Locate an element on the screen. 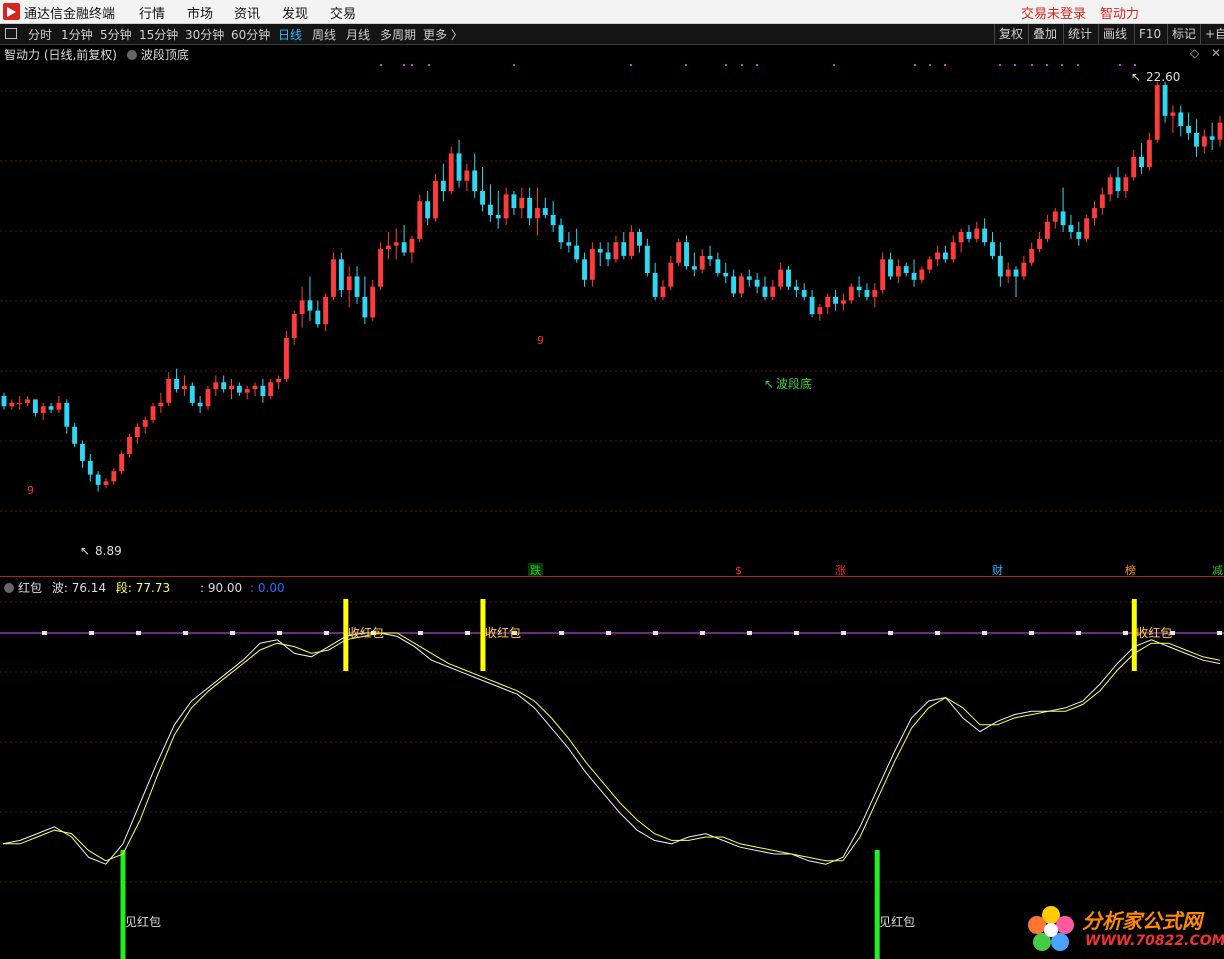 Image resolution: width=1224 pixels, height=959 pixels. menu-bar: 通达信金融终端 行情 市场 资讯 发现 交易 交易未登录 智动力 is located at coordinates (612, 12).